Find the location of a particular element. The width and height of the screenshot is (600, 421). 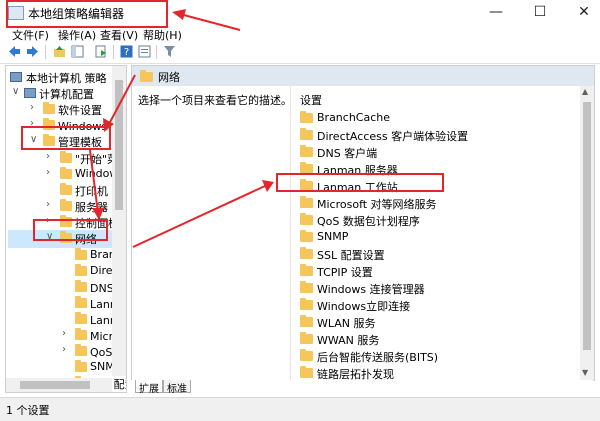

tree-scroll-thumb is located at coordinates (119, 145).